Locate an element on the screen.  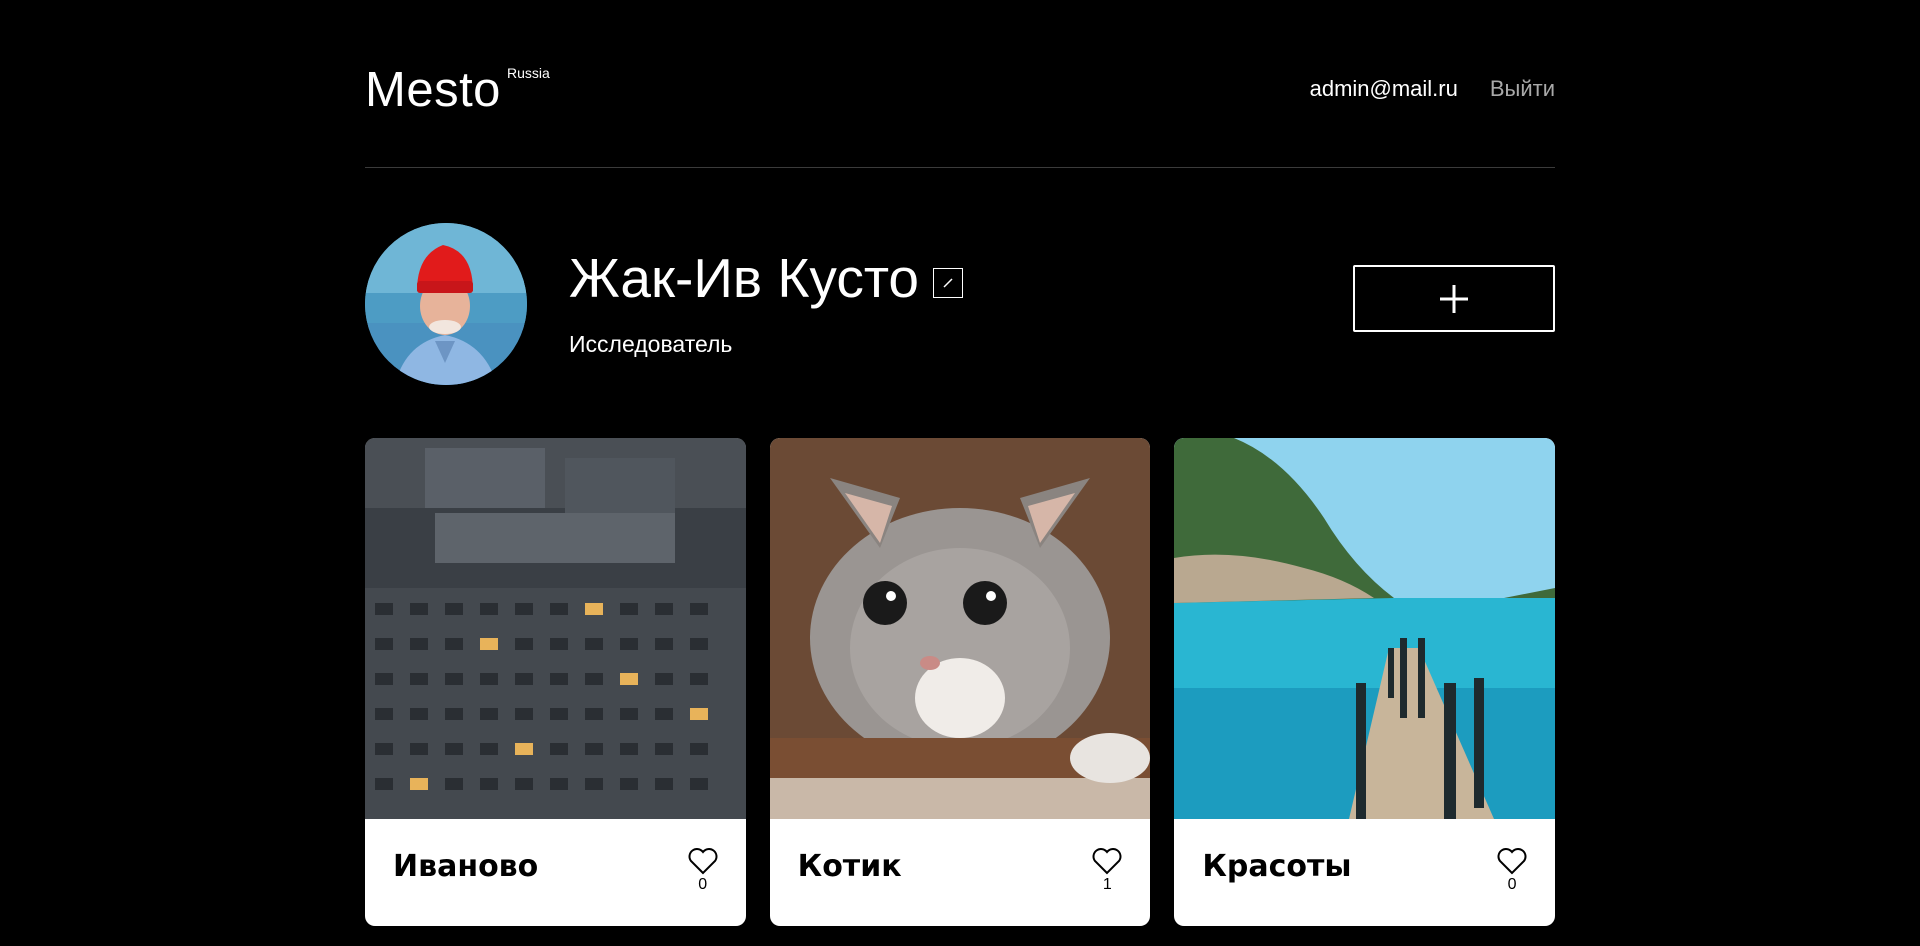
edit-profile-button is located at coordinates (947, 283).